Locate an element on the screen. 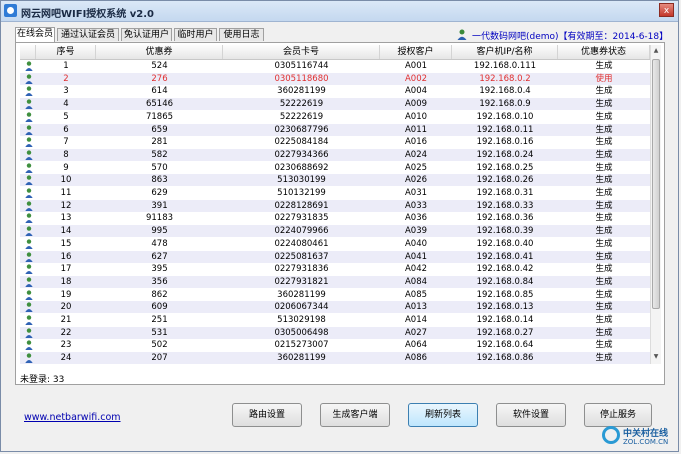 Image resolution: width=681 pixels, height=454 pixels. cell-index: 3 is located at coordinates (66, 91).